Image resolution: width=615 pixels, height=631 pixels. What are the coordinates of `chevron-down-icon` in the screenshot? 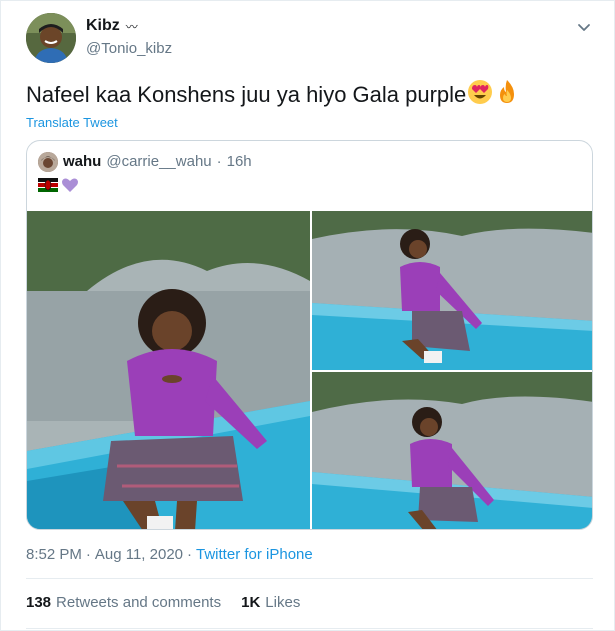 It's located at (584, 27).